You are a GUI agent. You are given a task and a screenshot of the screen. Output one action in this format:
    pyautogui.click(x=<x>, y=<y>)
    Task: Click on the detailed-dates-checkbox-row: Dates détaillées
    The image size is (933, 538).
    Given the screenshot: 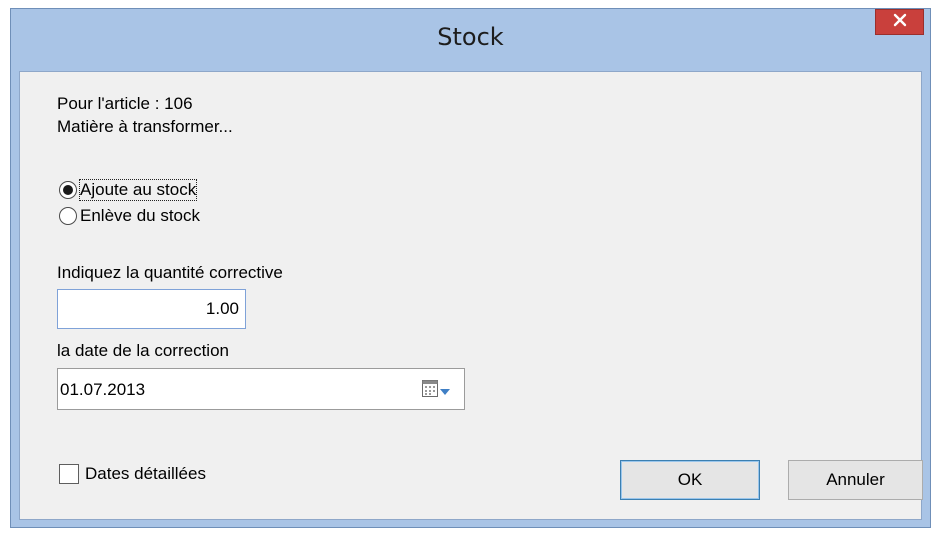 What is the action you would take?
    pyautogui.click(x=132, y=474)
    